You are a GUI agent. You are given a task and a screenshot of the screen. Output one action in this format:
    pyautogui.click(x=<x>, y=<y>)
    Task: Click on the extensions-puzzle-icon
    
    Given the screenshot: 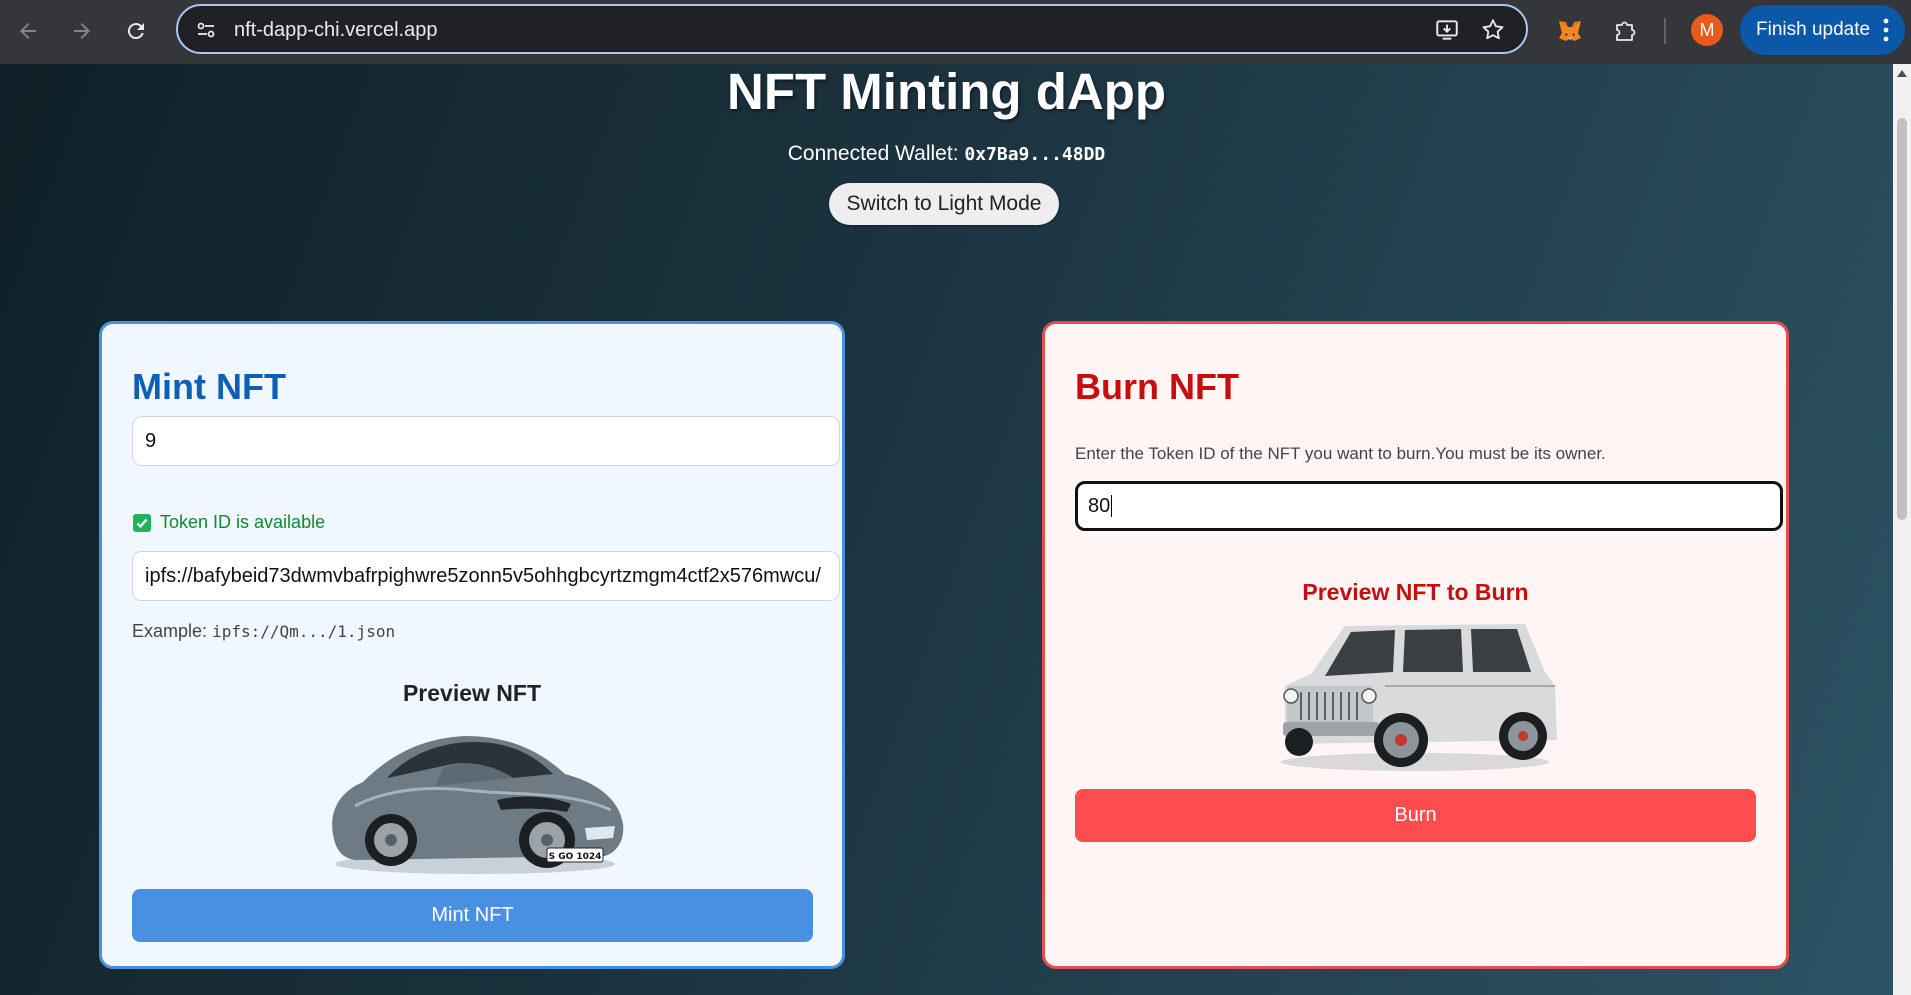 What is the action you would take?
    pyautogui.click(x=1626, y=31)
    